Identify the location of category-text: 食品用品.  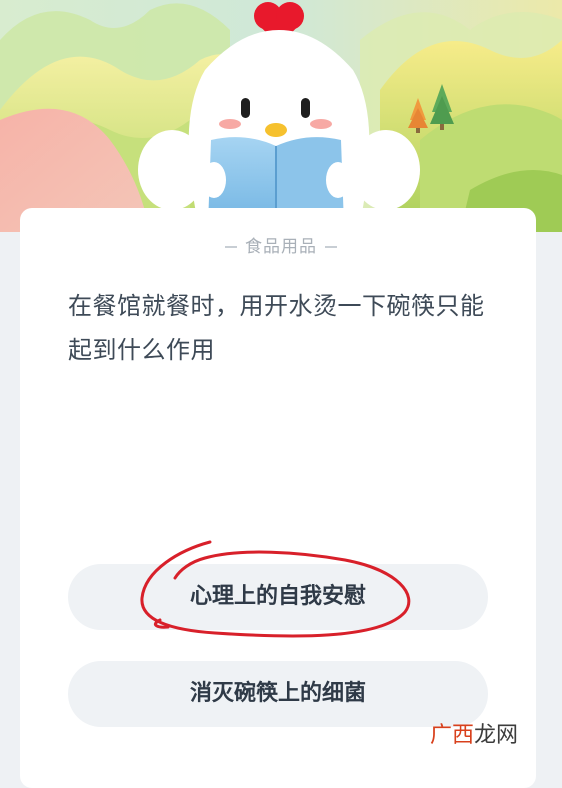
(281, 247).